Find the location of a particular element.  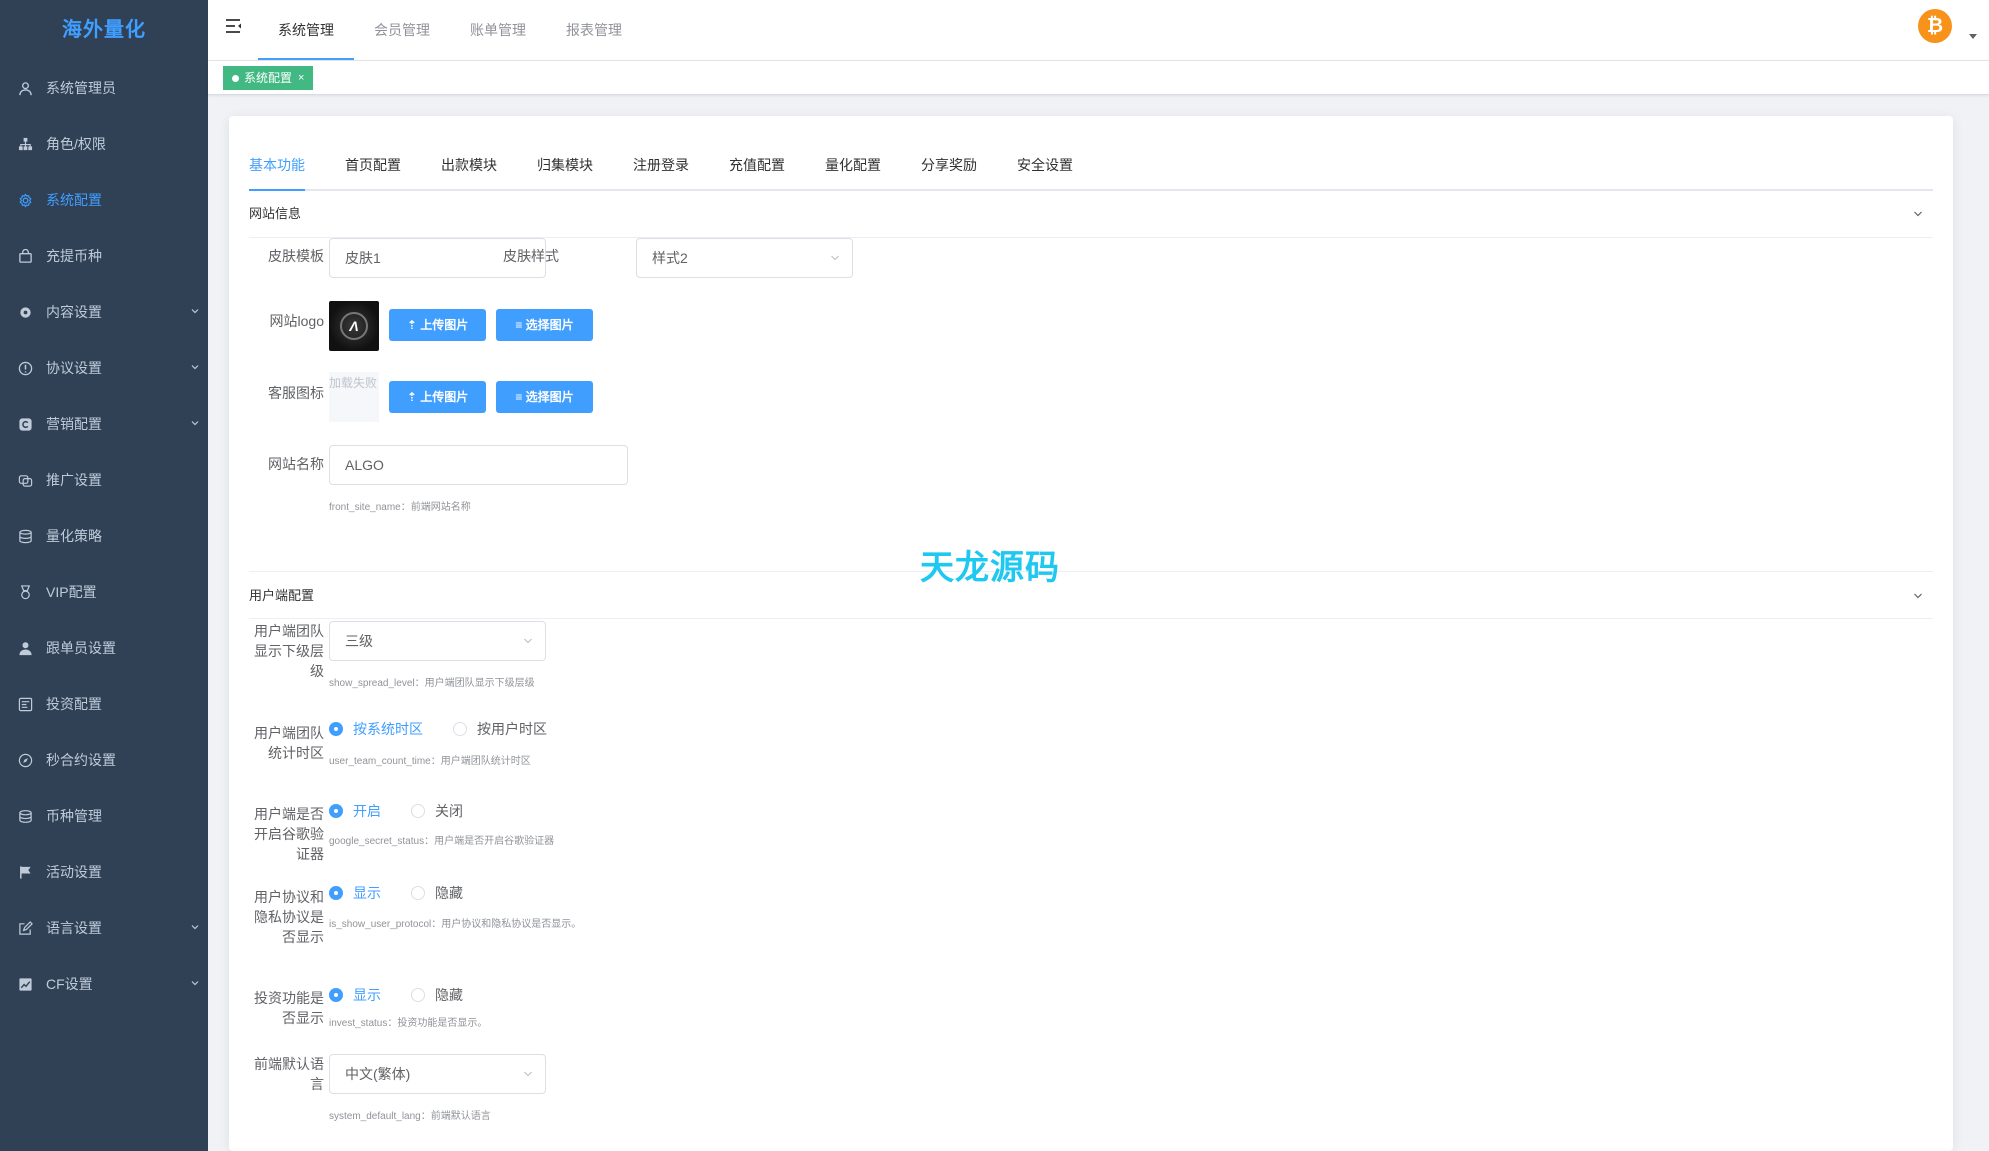

sidebar-item-system-admin: 系统管理员 is located at coordinates (104, 88).